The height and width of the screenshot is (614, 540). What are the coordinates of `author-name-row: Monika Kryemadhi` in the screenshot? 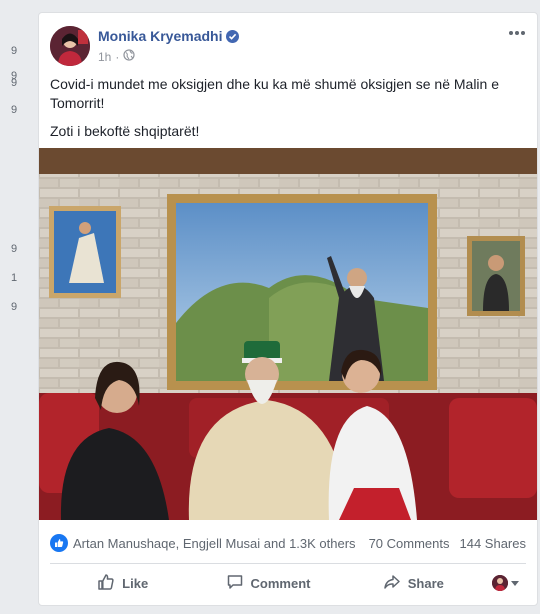 It's located at (169, 36).